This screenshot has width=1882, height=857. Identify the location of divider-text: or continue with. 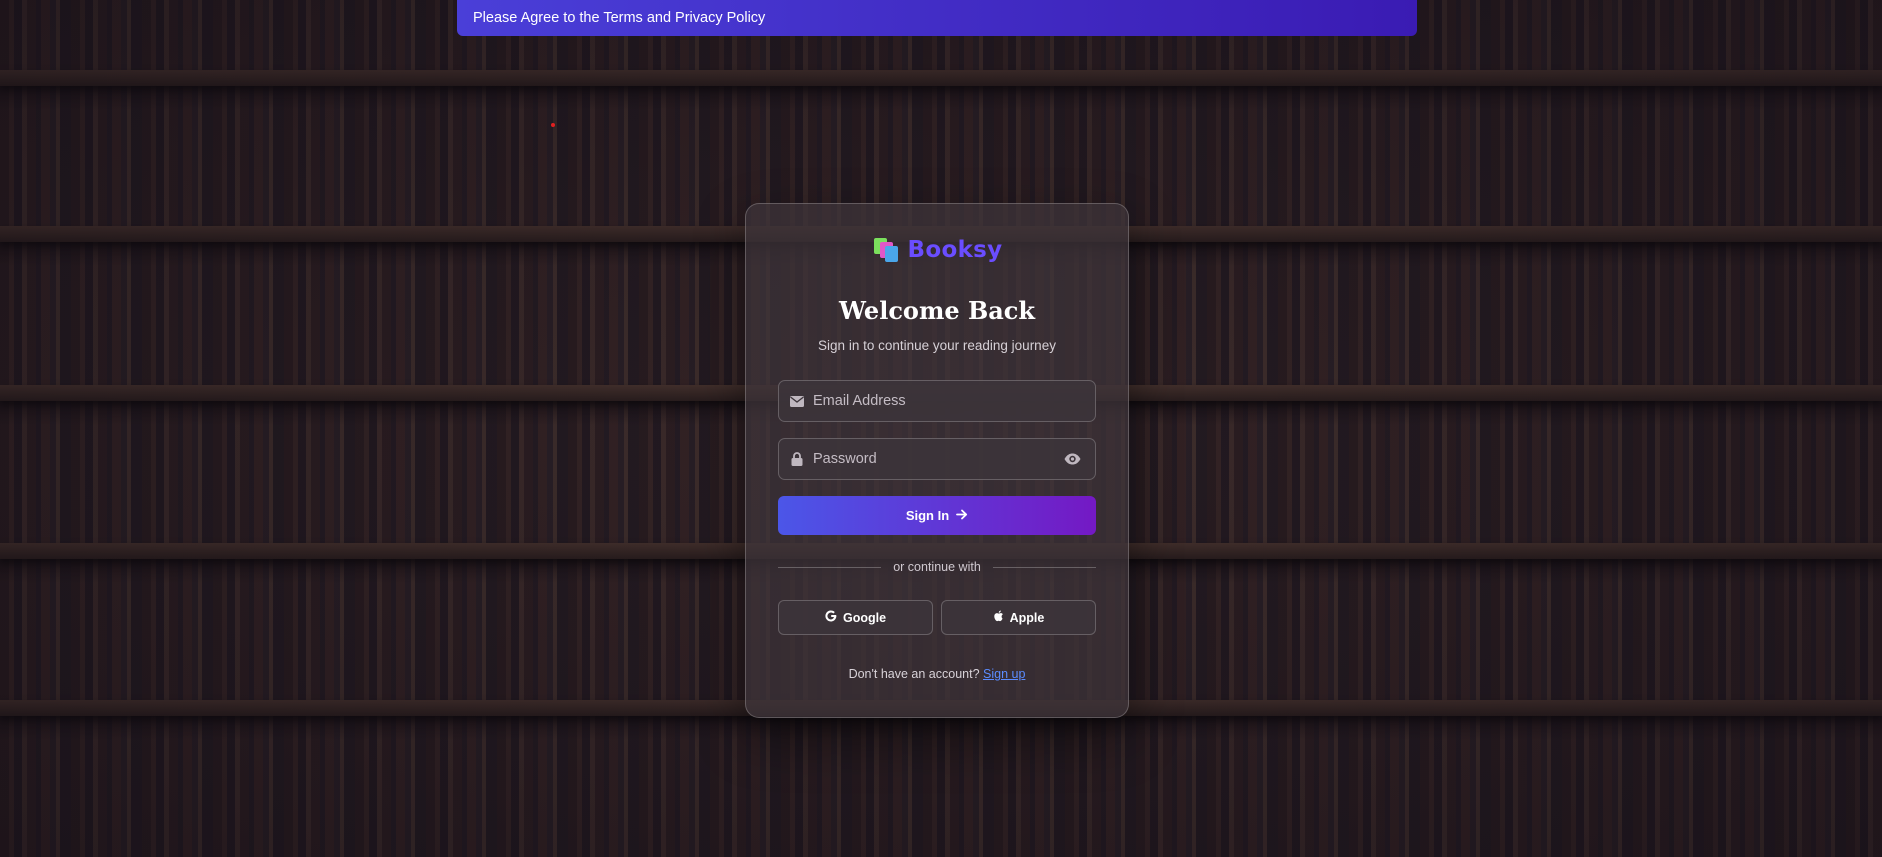
(937, 567).